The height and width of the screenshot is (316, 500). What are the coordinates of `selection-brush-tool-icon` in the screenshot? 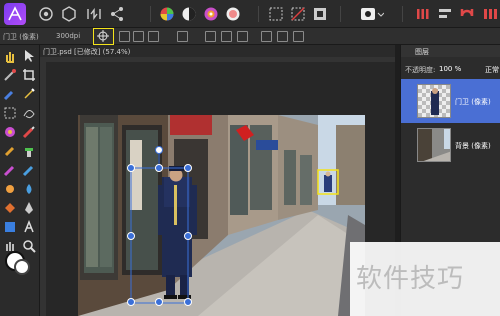 It's located at (10, 93).